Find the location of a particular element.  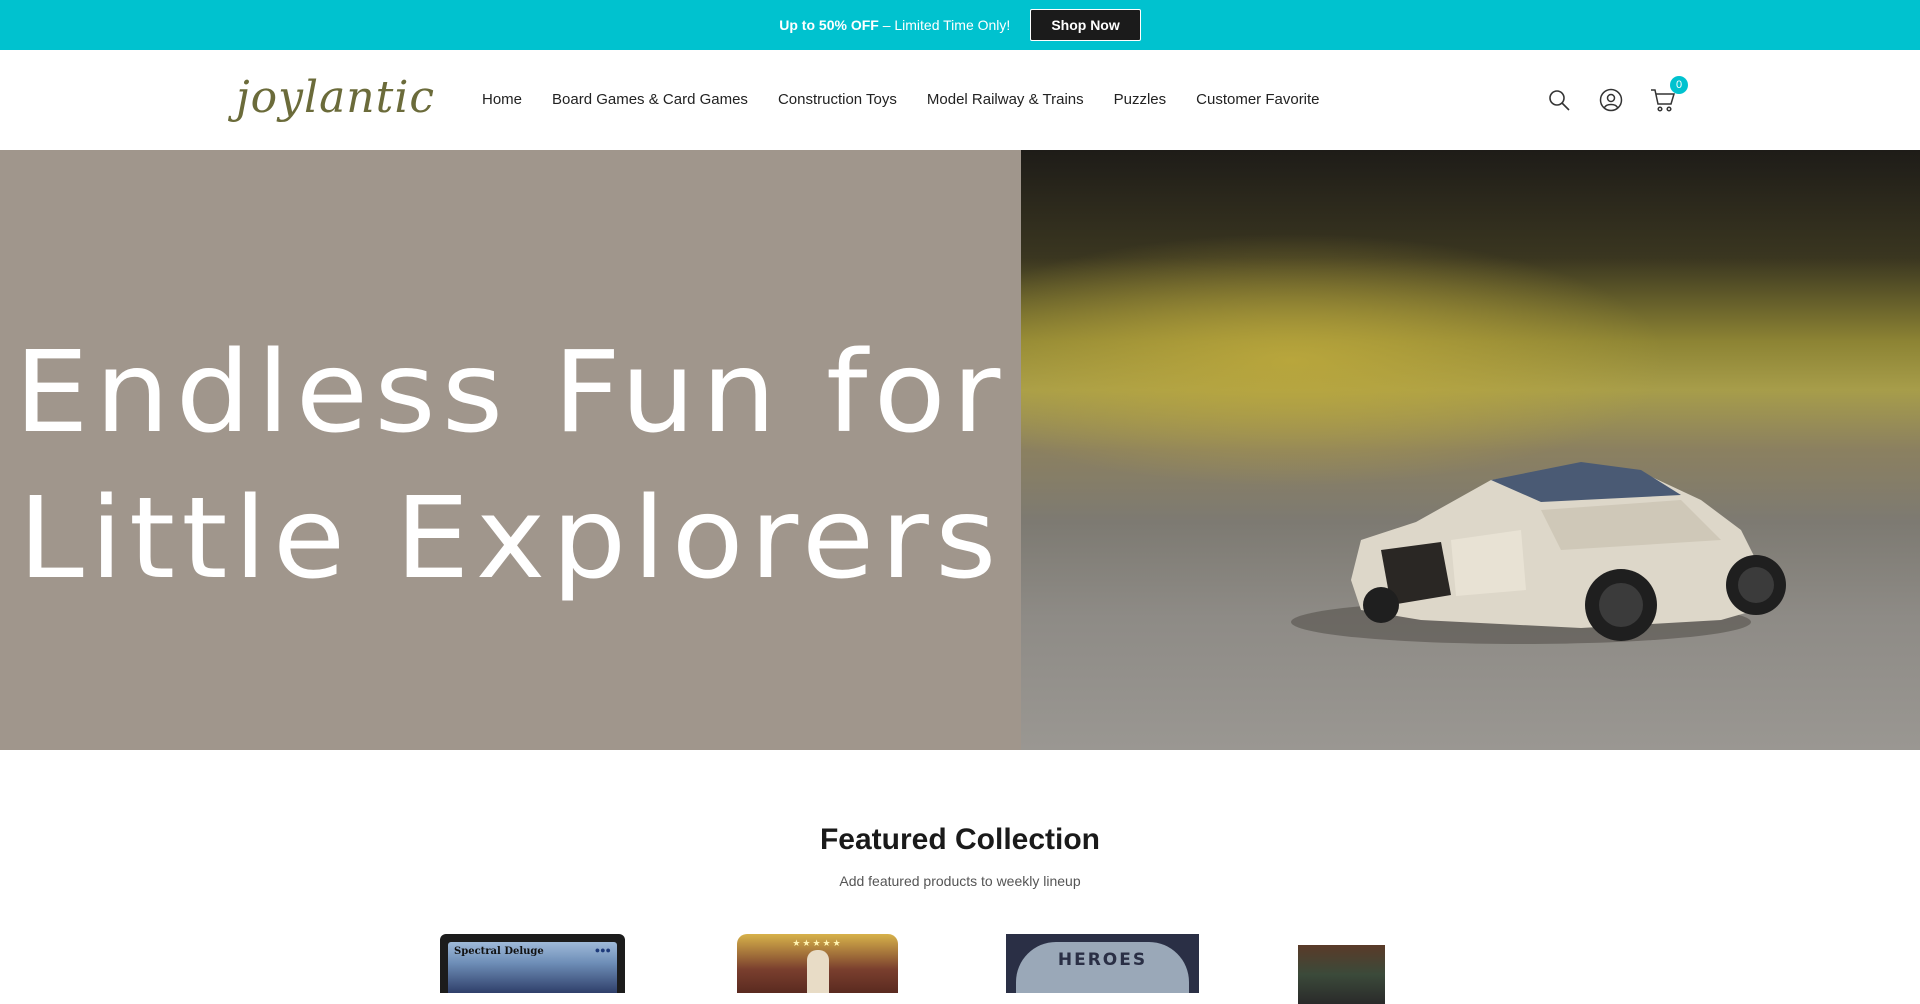

nav-item-puzzles: Puzzles is located at coordinates (1140, 99).